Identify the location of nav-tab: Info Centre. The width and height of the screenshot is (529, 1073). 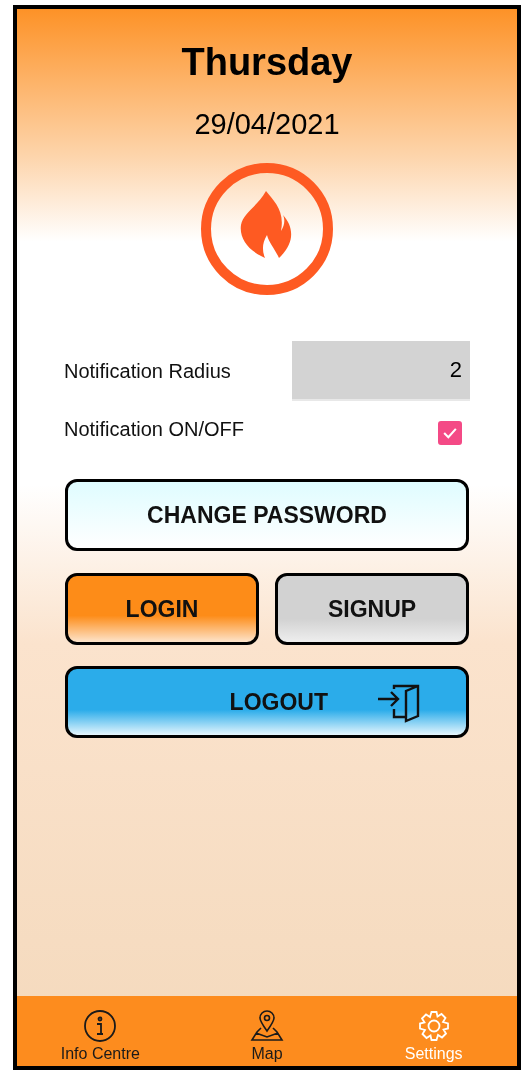
(100, 1031).